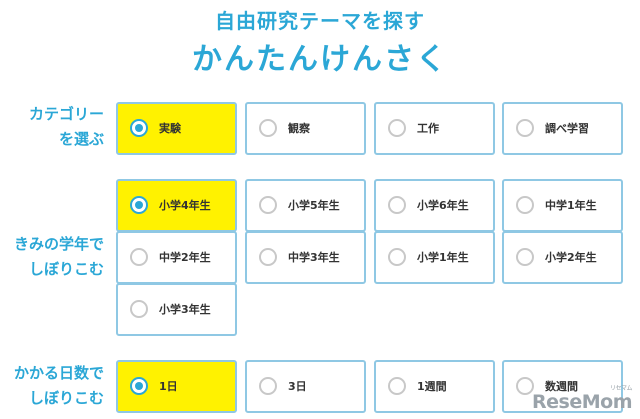  Describe the element at coordinates (66, 269) in the screenshot. I see `grade-label-line2: しぼりこむ` at that location.